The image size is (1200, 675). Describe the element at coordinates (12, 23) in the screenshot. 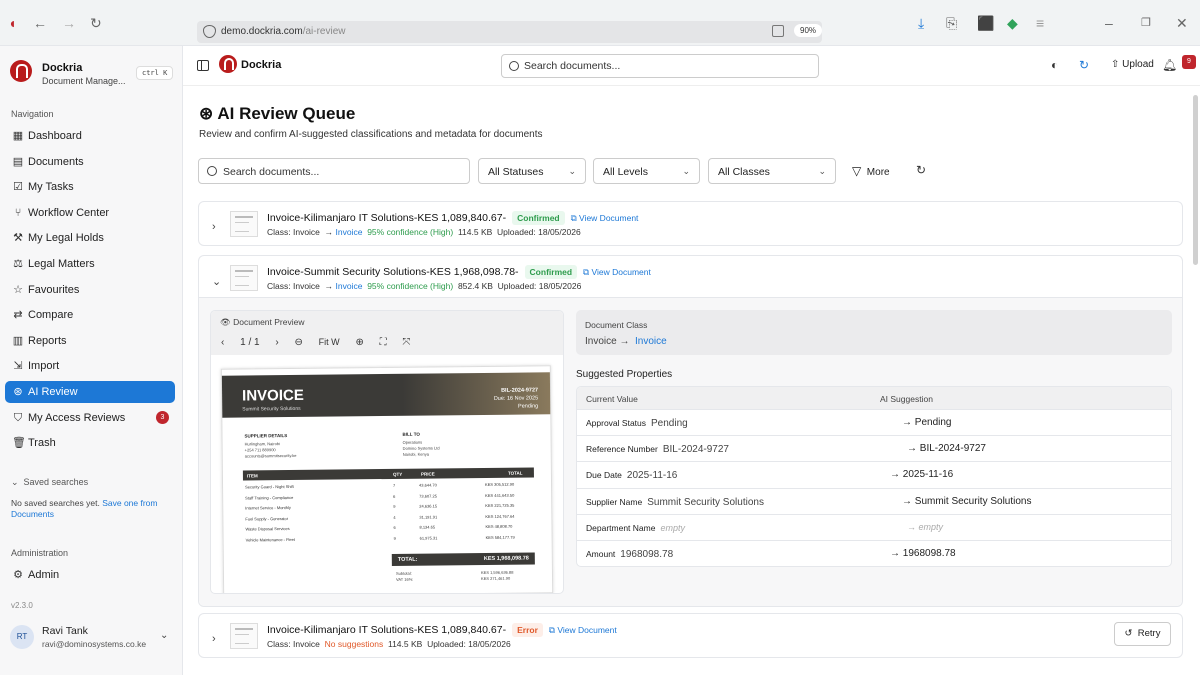

I see `browser-menu-icon: ◖` at that location.